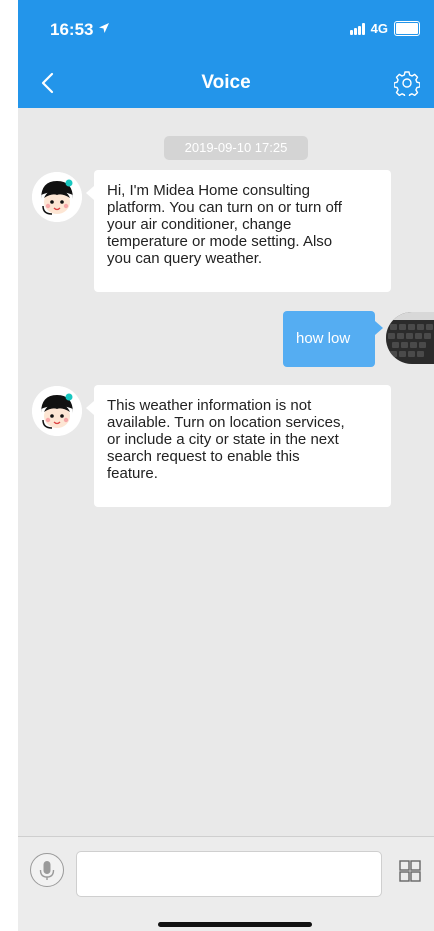 The width and height of the screenshot is (434, 931). What do you see at coordinates (224, 207) in the screenshot?
I see `message-line: platform. You can turn on or turn off` at bounding box center [224, 207].